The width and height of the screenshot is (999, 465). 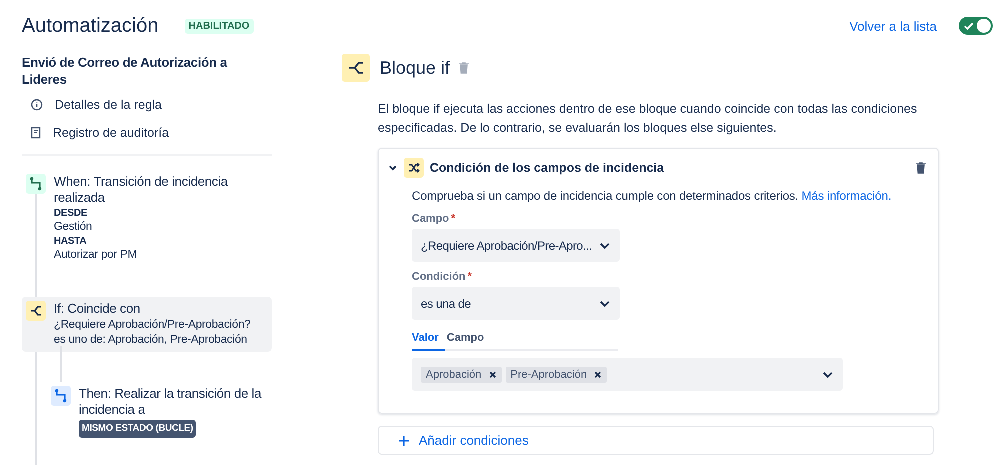 I want to click on plus-icon, so click(x=404, y=441).